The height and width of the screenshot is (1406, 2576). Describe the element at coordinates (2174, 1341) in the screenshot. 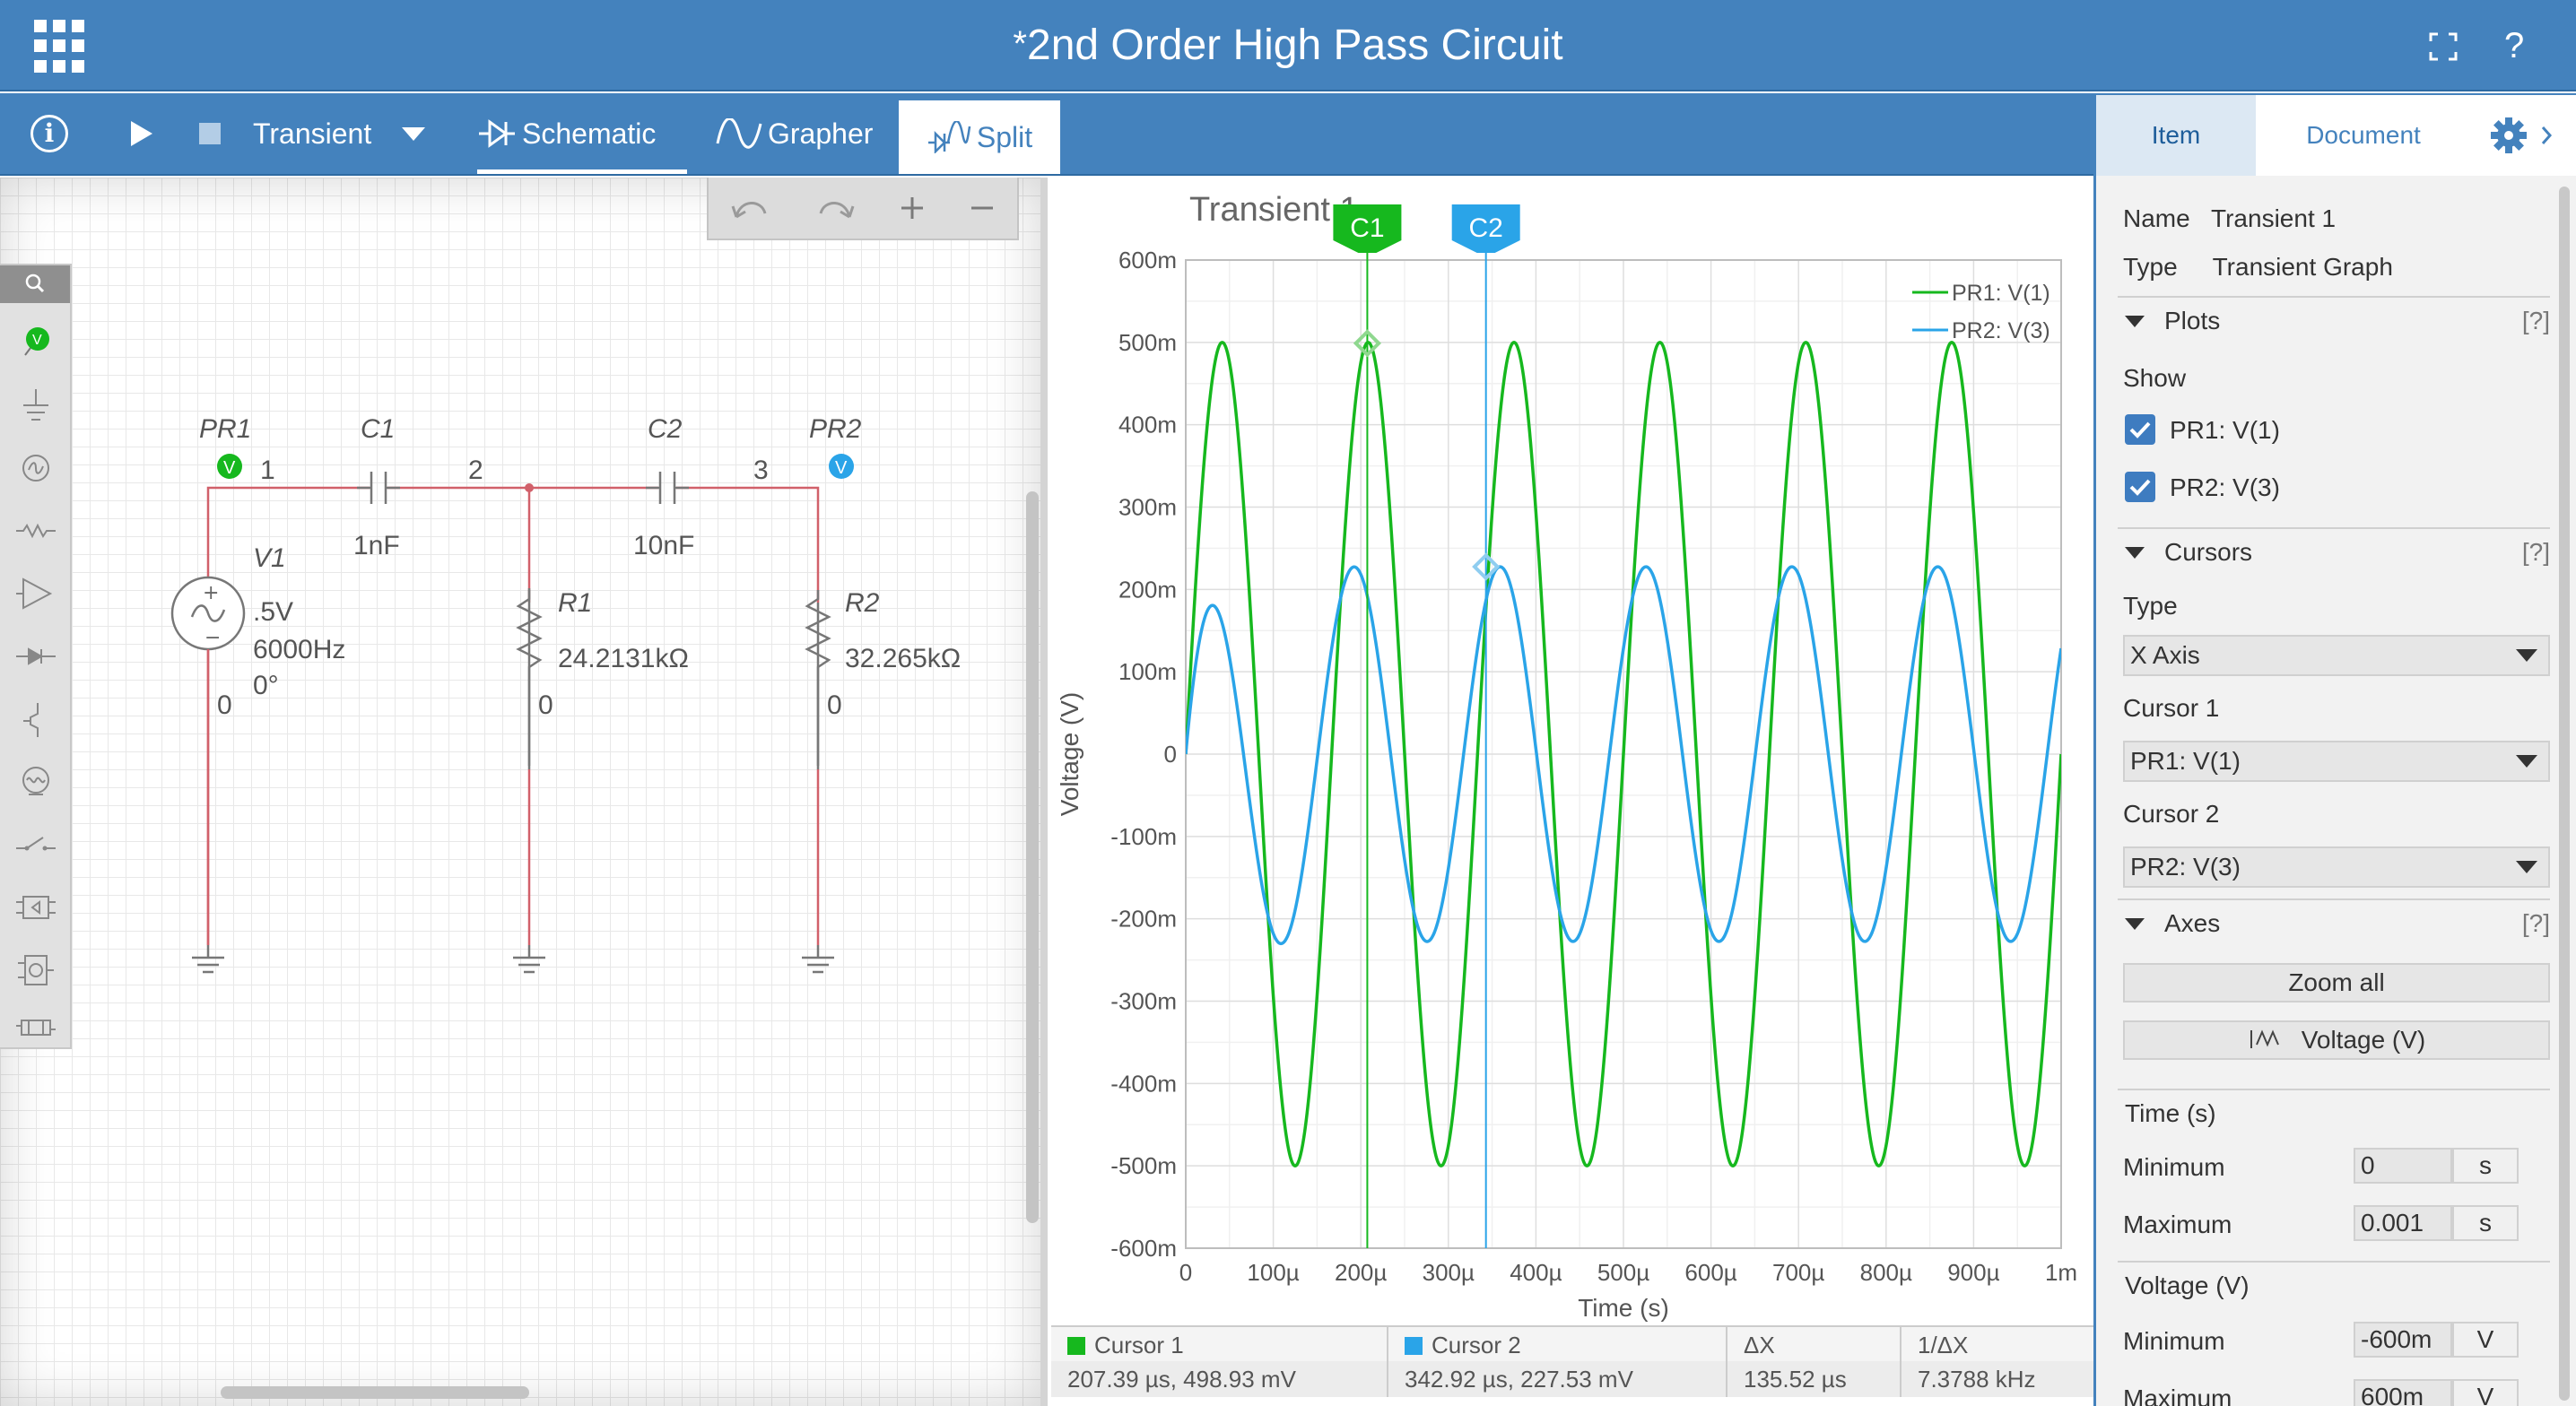

I see `voltage-min-label: Minimum` at that location.